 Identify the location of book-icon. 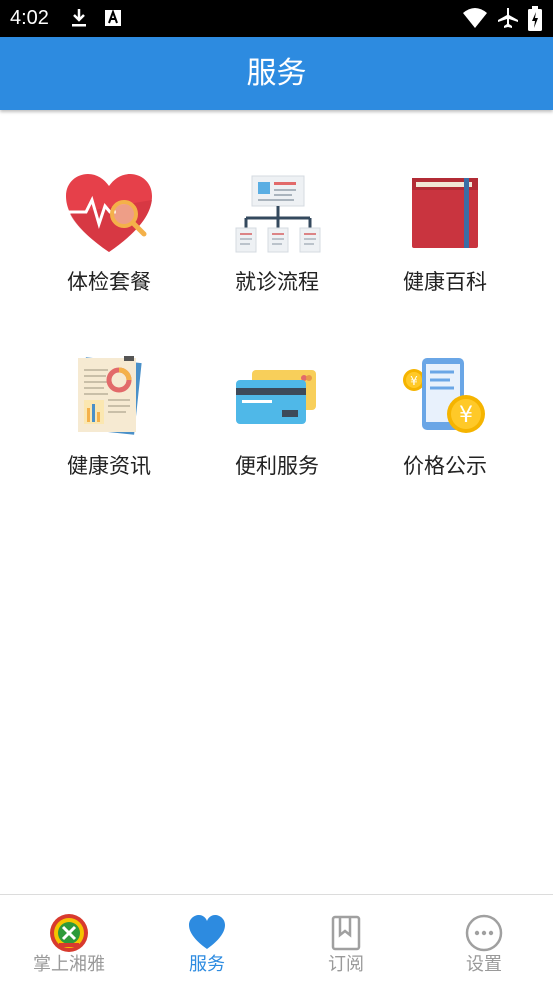
(445, 213).